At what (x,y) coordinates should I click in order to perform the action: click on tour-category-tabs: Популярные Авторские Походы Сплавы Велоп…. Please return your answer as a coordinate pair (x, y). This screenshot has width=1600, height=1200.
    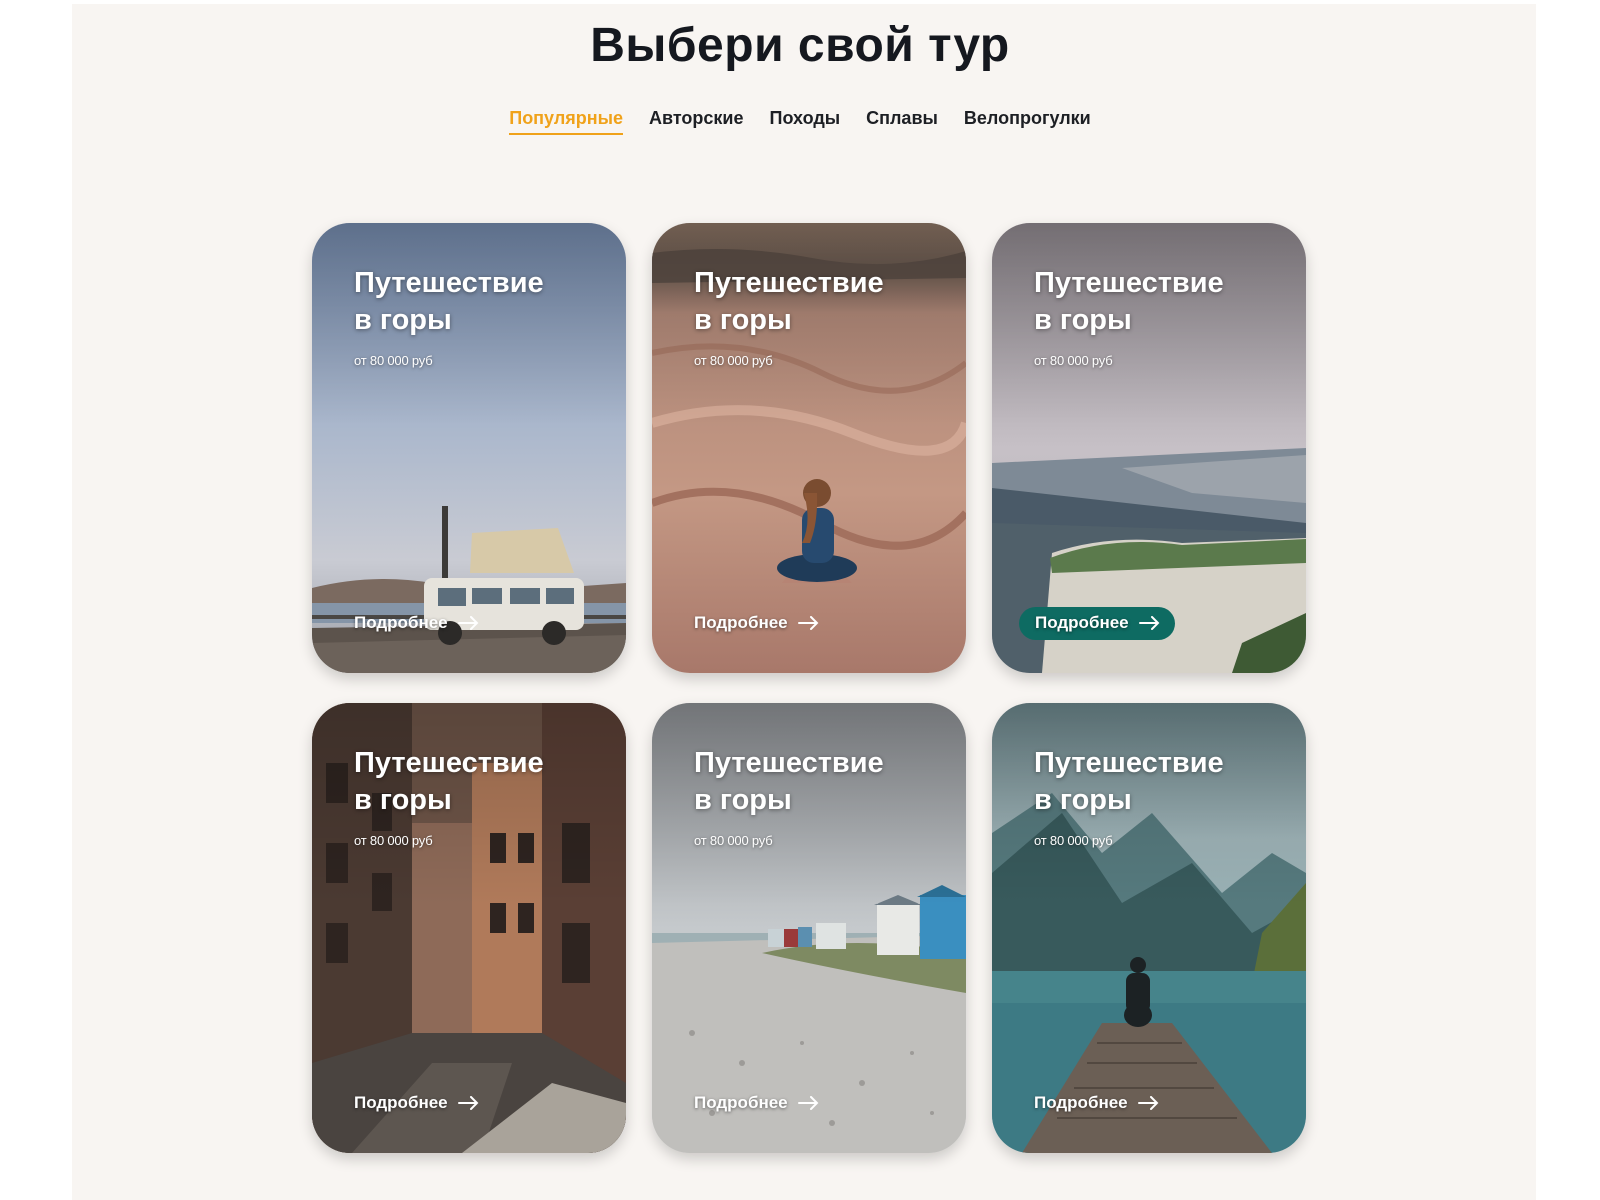
    Looking at the image, I should click on (800, 121).